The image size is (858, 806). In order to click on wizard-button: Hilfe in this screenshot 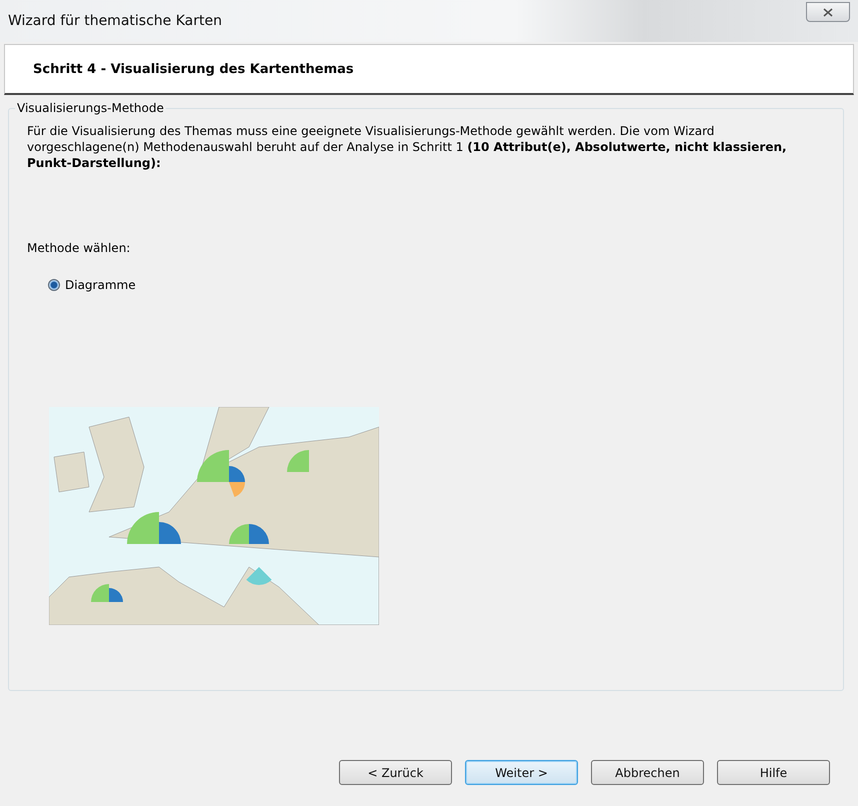, I will do `click(773, 772)`.